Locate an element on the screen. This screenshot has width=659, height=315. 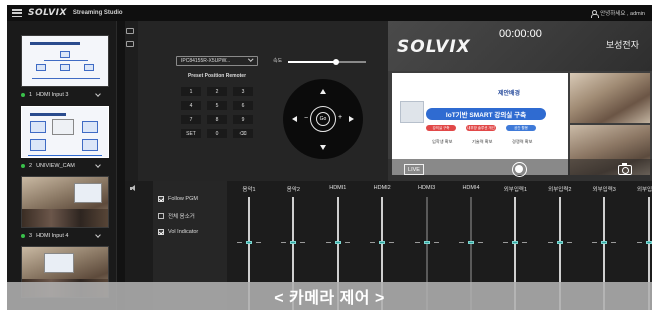
preset-key: ⌫ is located at coordinates (243, 133).